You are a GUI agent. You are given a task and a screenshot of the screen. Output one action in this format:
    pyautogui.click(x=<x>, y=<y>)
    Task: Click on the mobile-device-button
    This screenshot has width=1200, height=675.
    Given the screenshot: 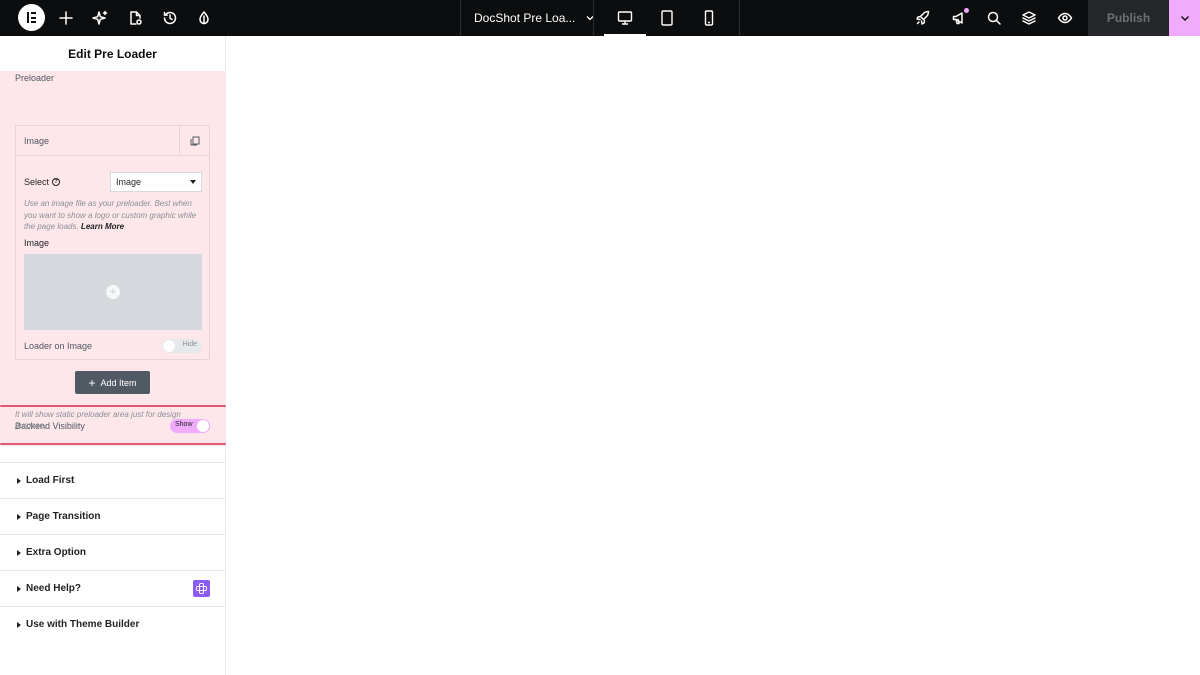 What is the action you would take?
    pyautogui.click(x=709, y=18)
    